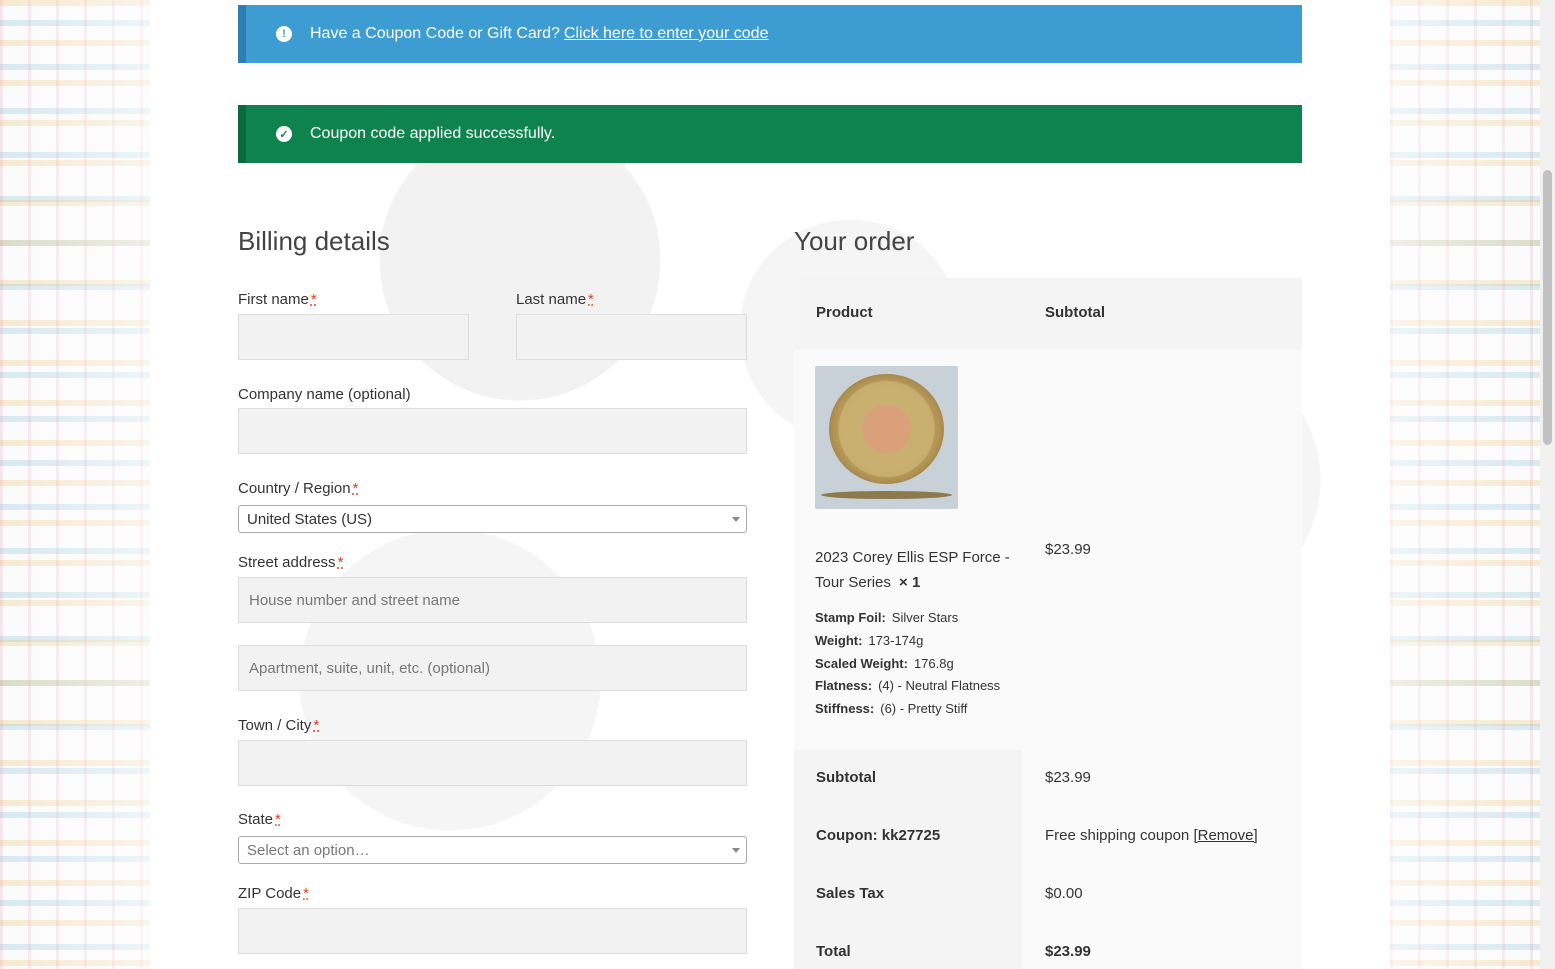 This screenshot has width=1555, height=969. I want to click on country-select-value: United States (US), so click(310, 519).